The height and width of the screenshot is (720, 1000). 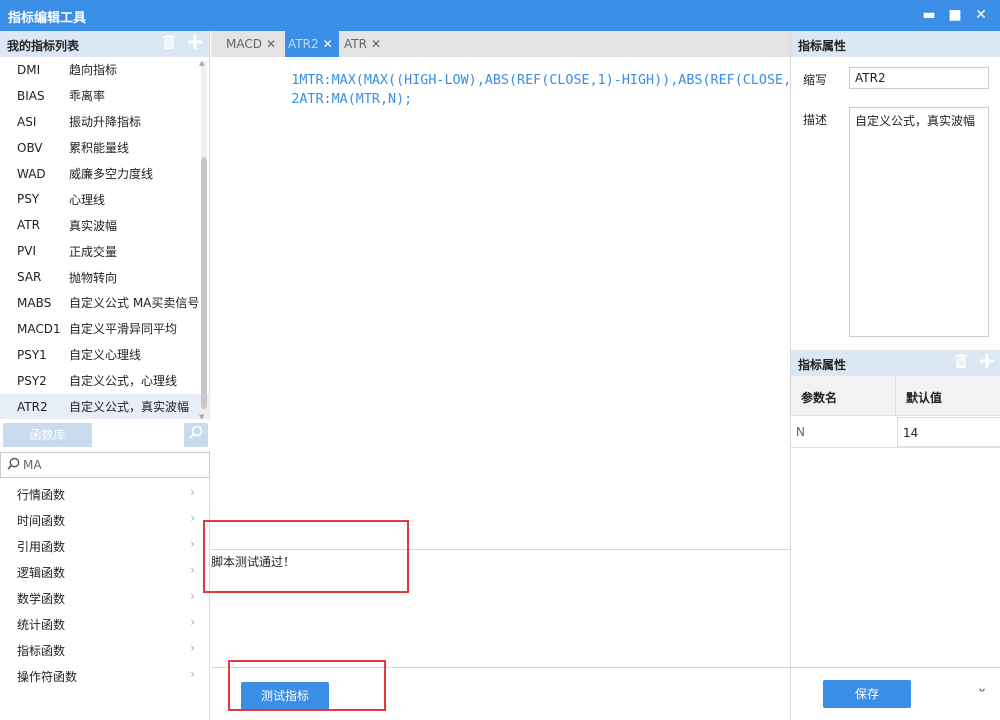 What do you see at coordinates (32, 380) in the screenshot?
I see `indicator-code: PSY2` at bounding box center [32, 380].